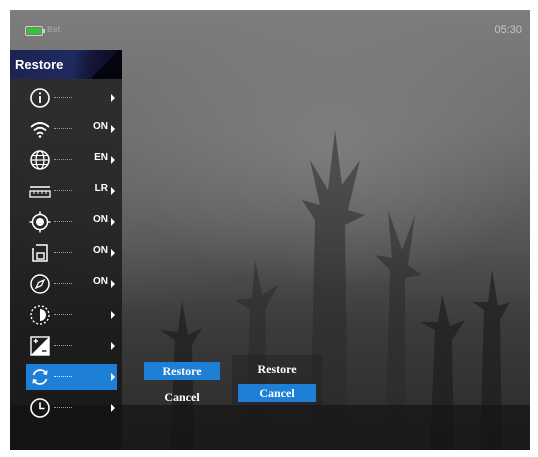 This screenshot has height=457, width=538. Describe the element at coordinates (71, 377) in the screenshot. I see `menu-item-restore` at that location.